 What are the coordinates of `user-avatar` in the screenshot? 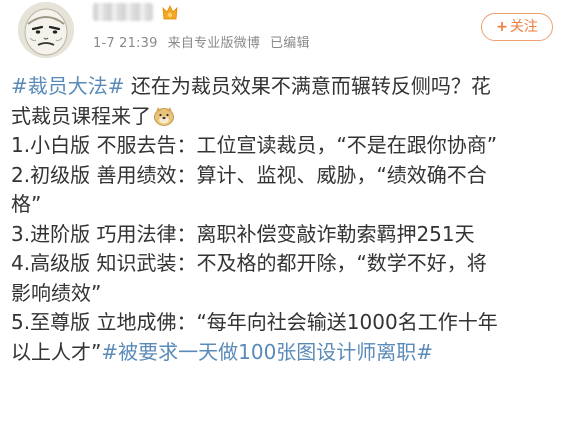 It's located at (46, 30).